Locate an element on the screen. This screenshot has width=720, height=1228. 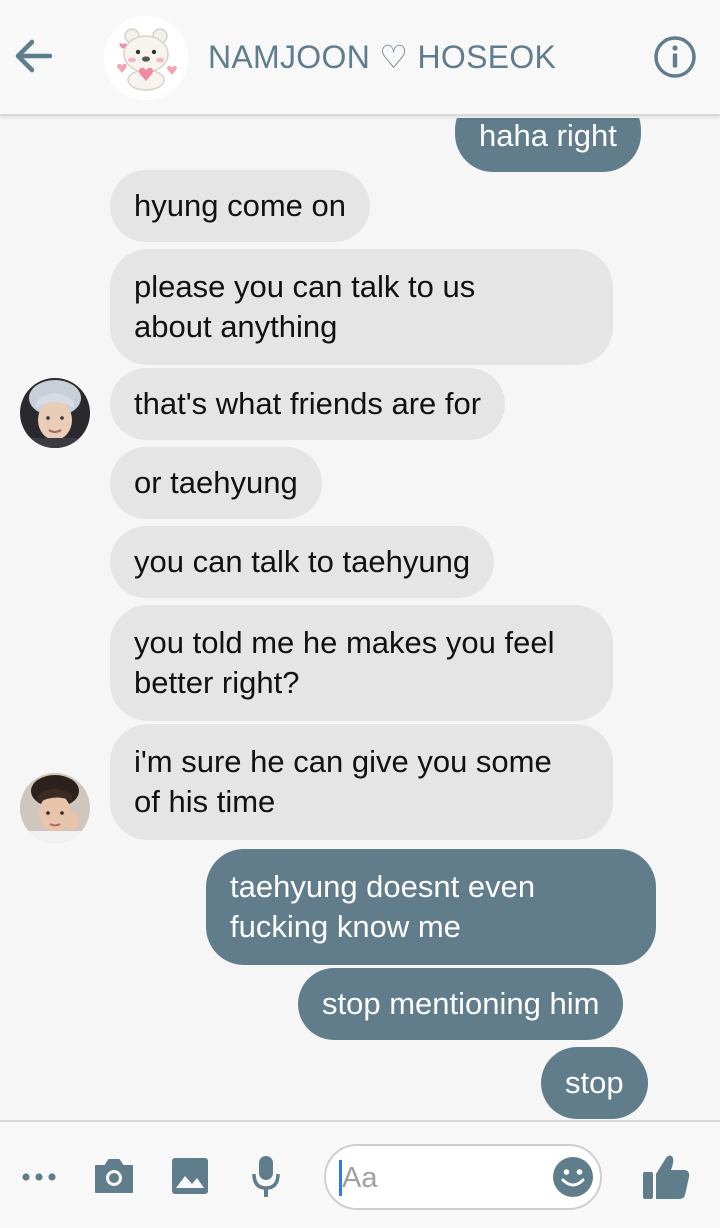
outgoing-message: stop is located at coordinates (594, 1083).